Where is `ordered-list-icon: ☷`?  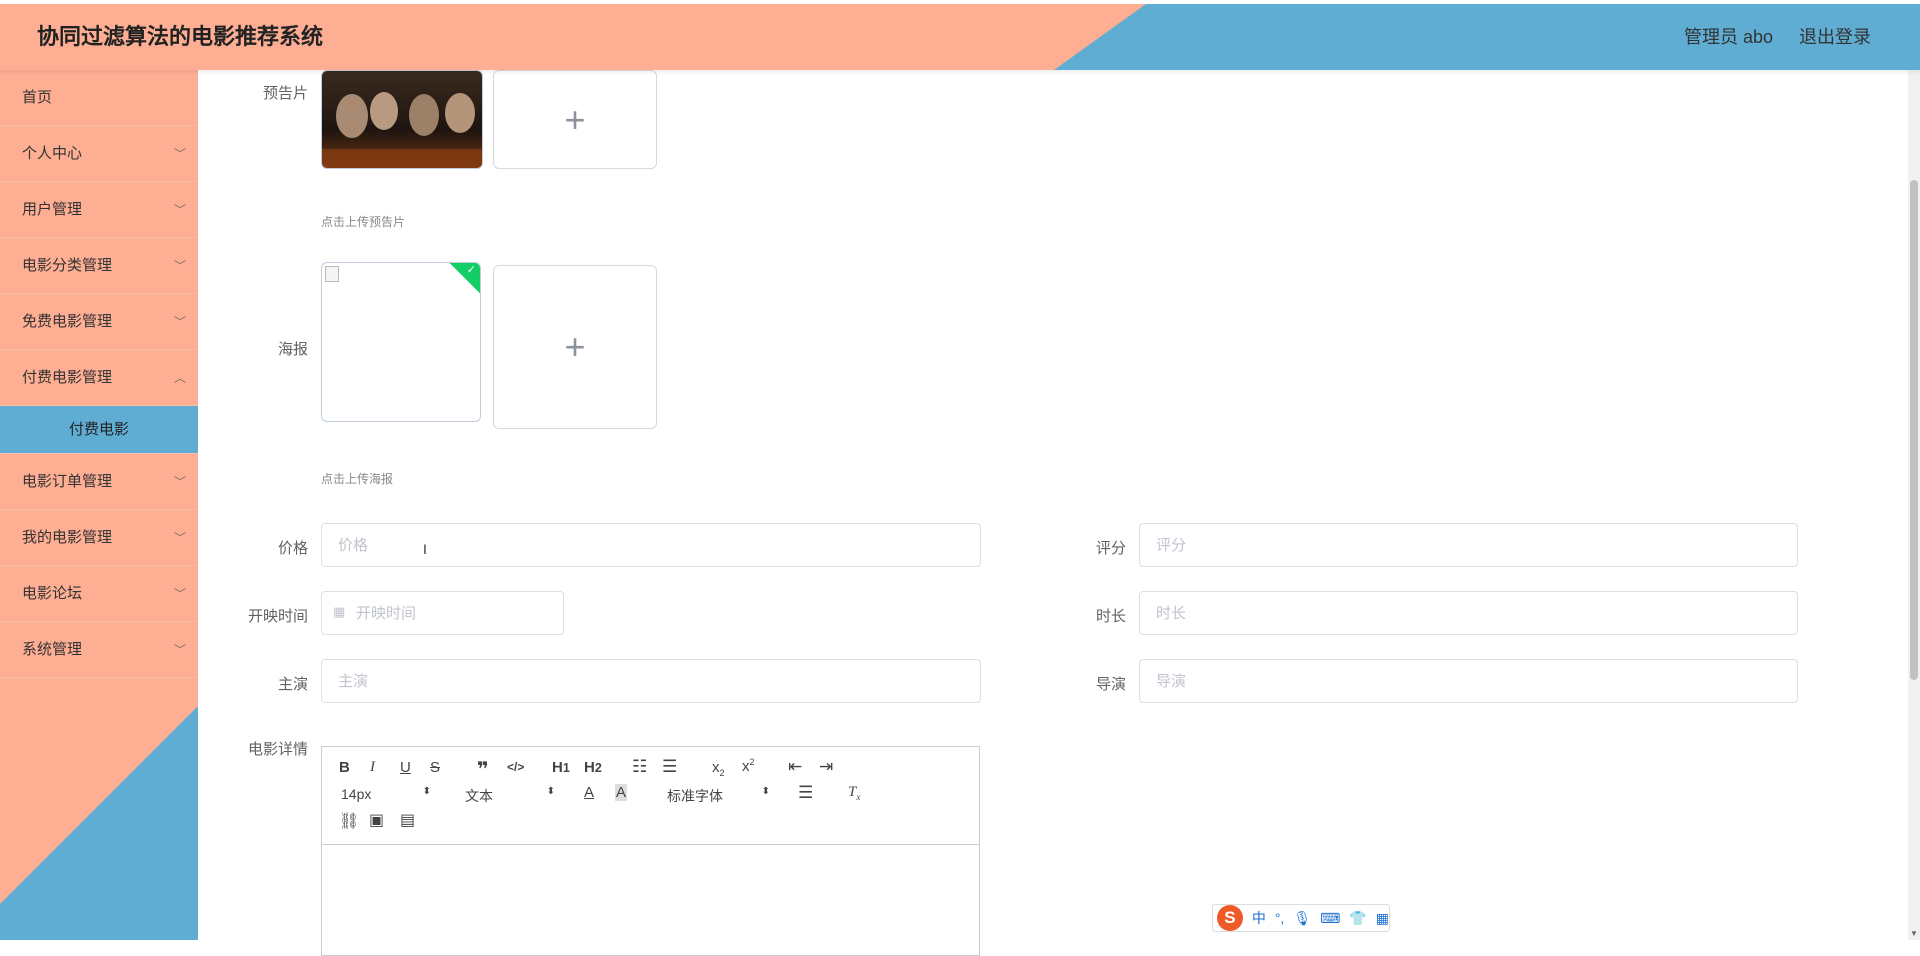 ordered-list-icon: ☷ is located at coordinates (639, 767).